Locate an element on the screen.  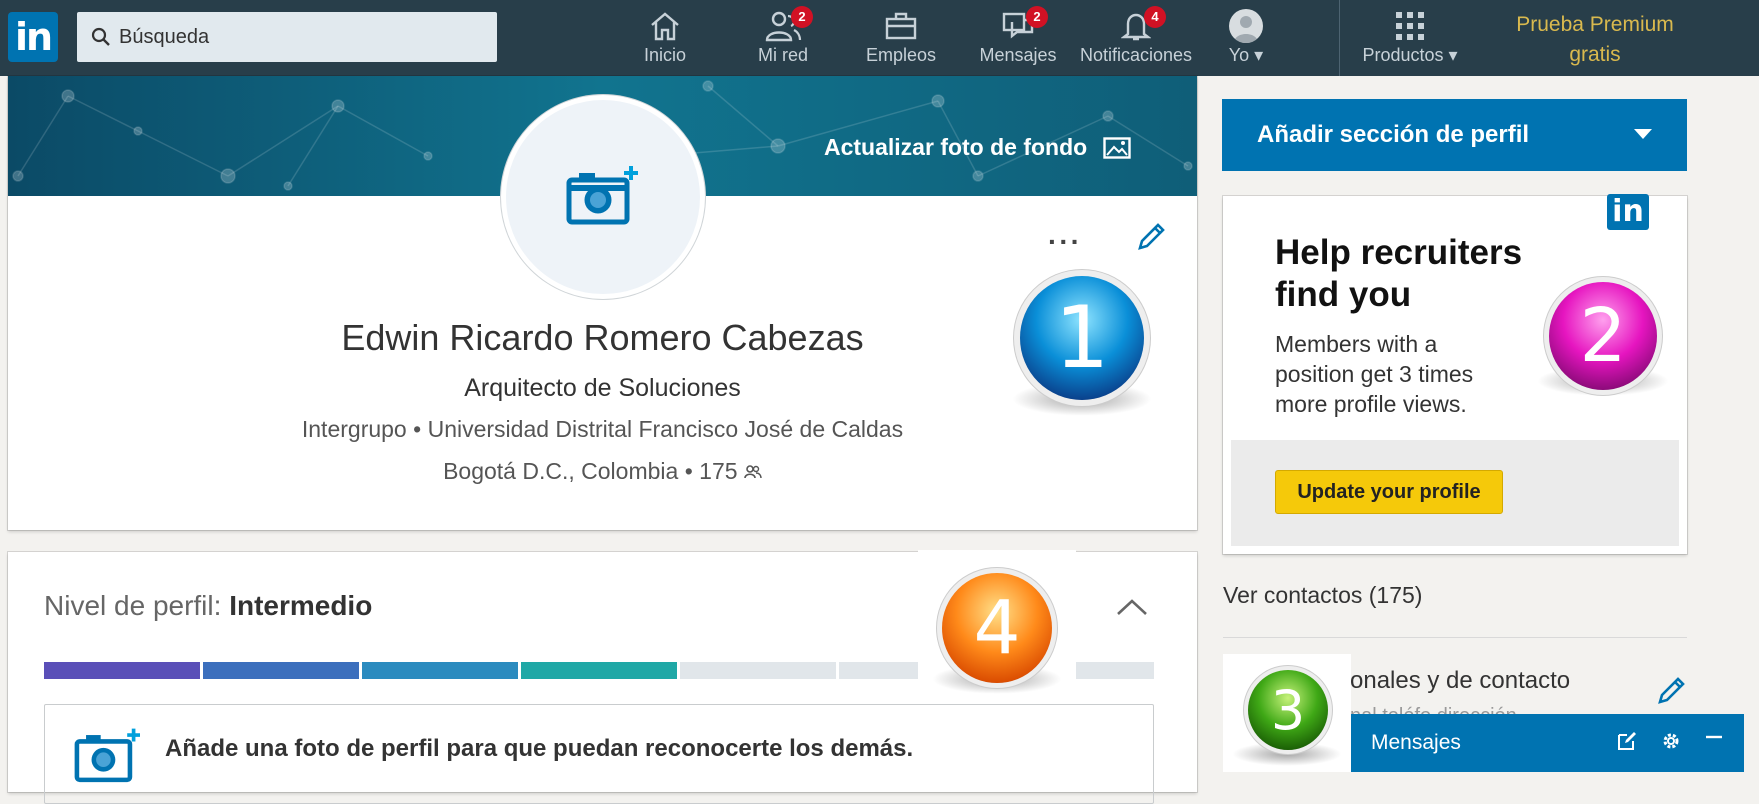
premium-line2: gratis is located at coordinates (1595, 54).